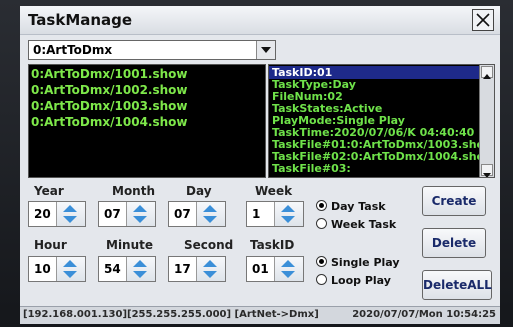  I want to click on year-spinner: 20, so click(57, 214).